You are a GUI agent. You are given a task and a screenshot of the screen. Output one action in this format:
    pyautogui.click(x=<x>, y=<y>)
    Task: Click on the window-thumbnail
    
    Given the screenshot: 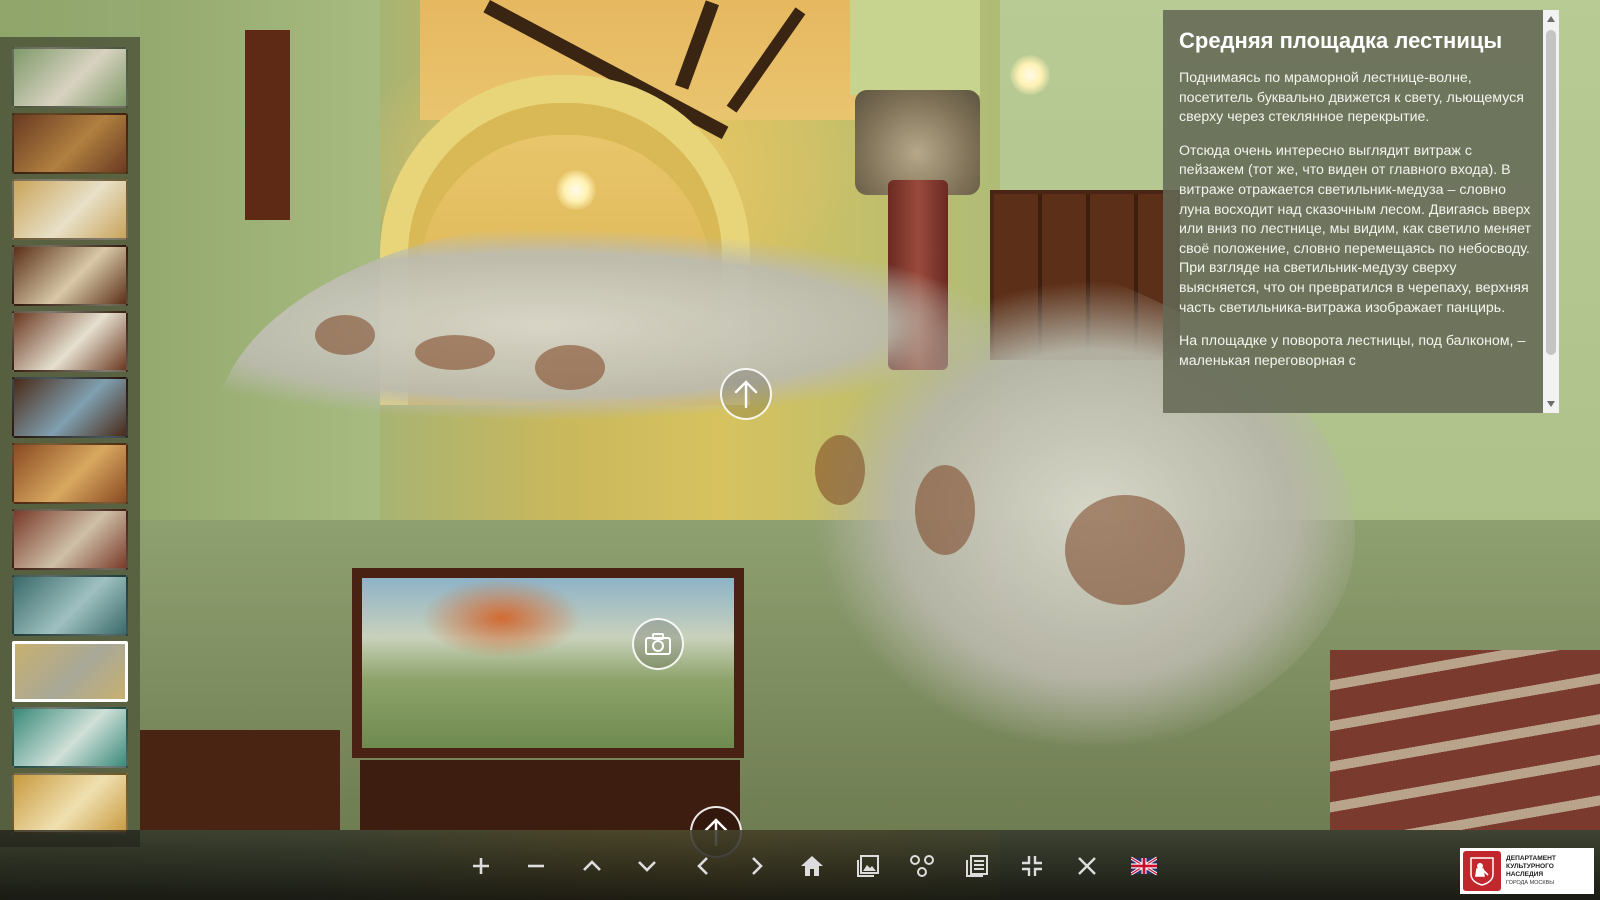 What is the action you would take?
    pyautogui.click(x=70, y=803)
    